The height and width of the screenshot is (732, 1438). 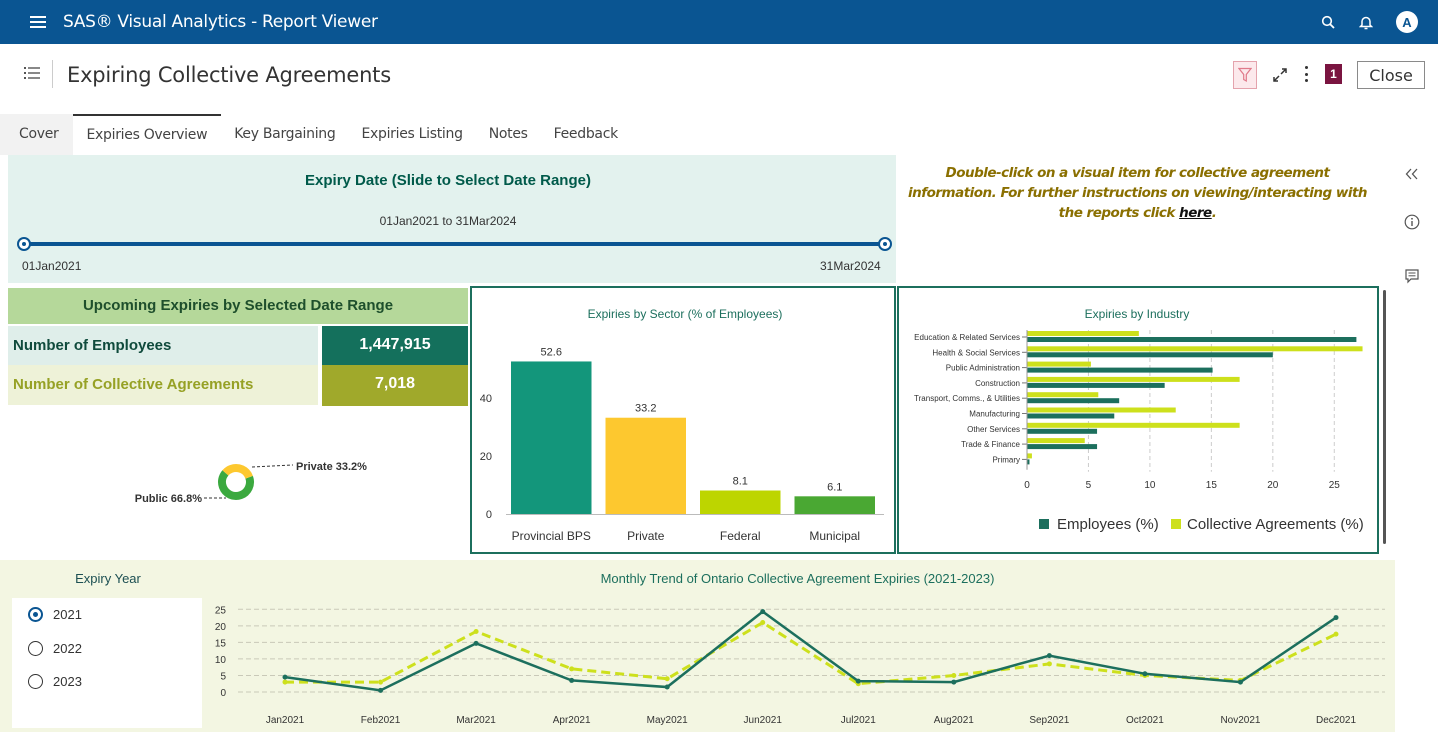 What do you see at coordinates (1306, 74) in the screenshot?
I see `more-options-icon` at bounding box center [1306, 74].